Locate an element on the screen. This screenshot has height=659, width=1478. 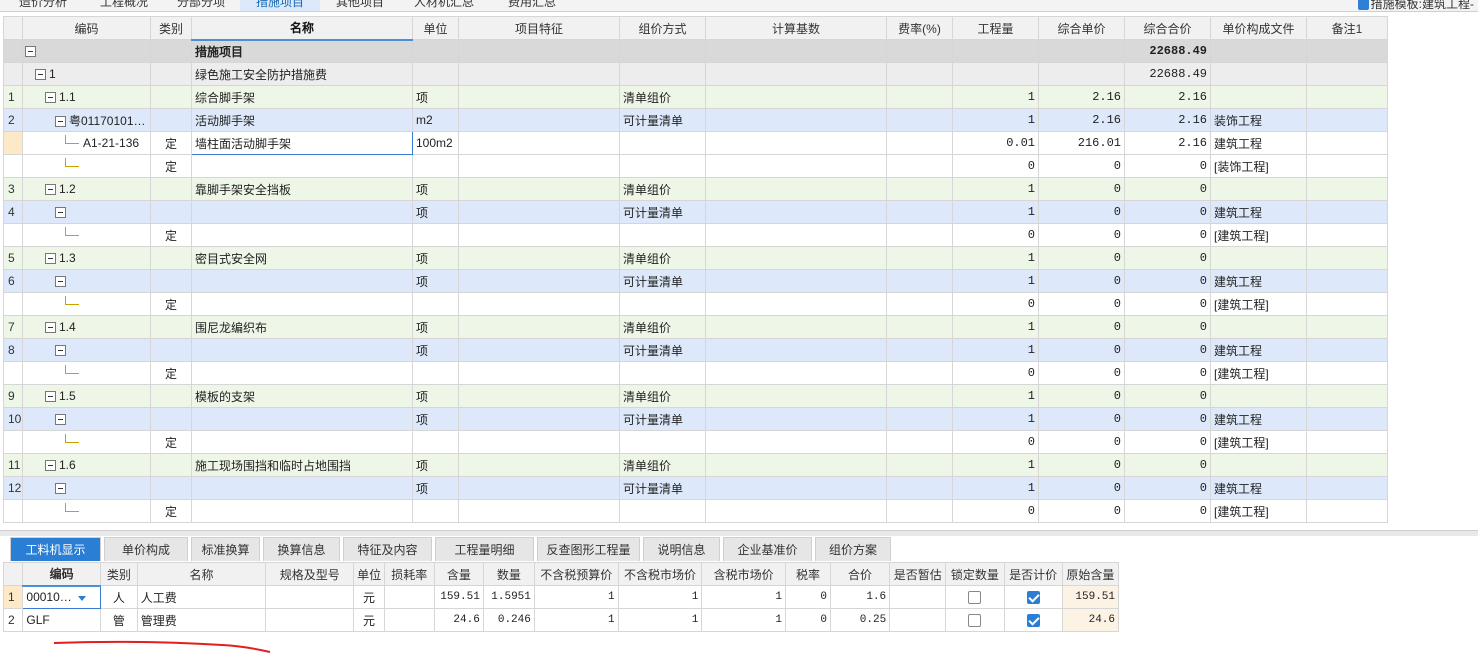
sub-cell-priced is located at coordinates (1033, 620).